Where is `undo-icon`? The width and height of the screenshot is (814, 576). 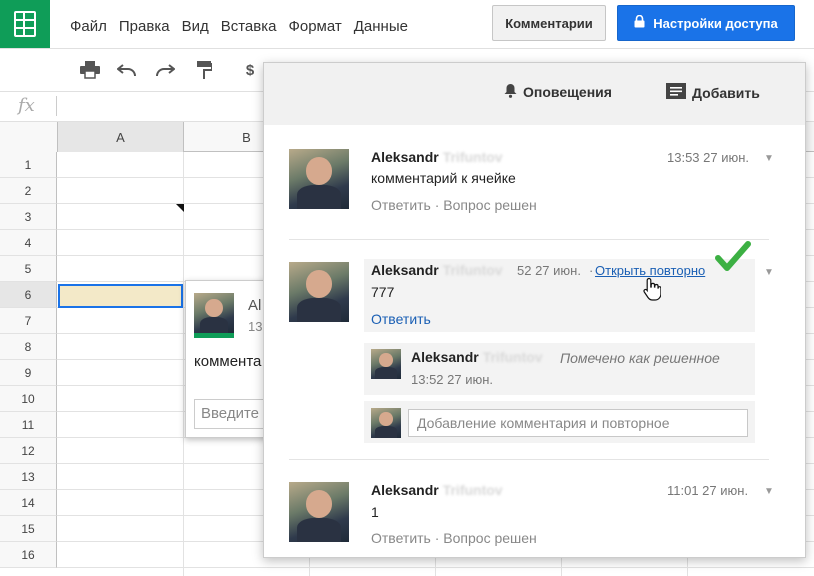 undo-icon is located at coordinates (127, 70).